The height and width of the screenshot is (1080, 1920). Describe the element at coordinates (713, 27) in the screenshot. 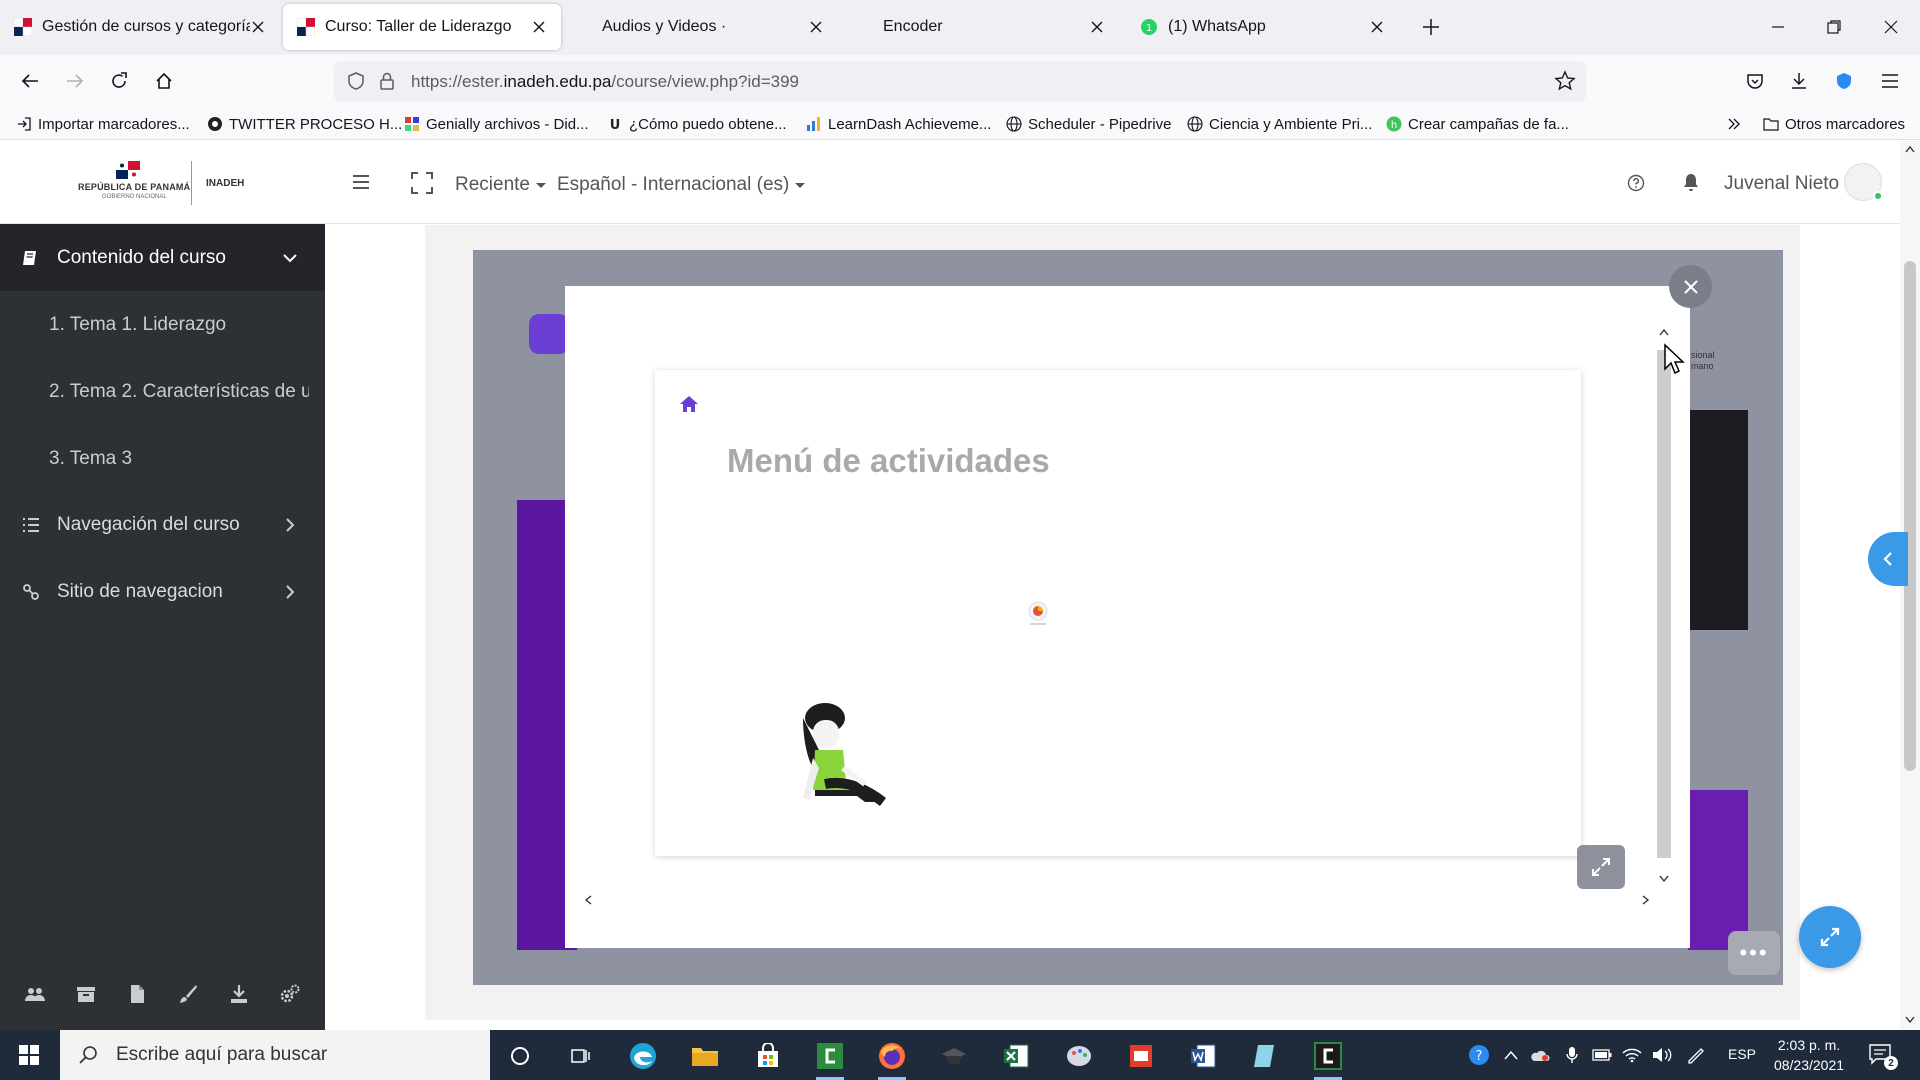

I see `tab-audios-videos: Audios y Videos ·` at that location.